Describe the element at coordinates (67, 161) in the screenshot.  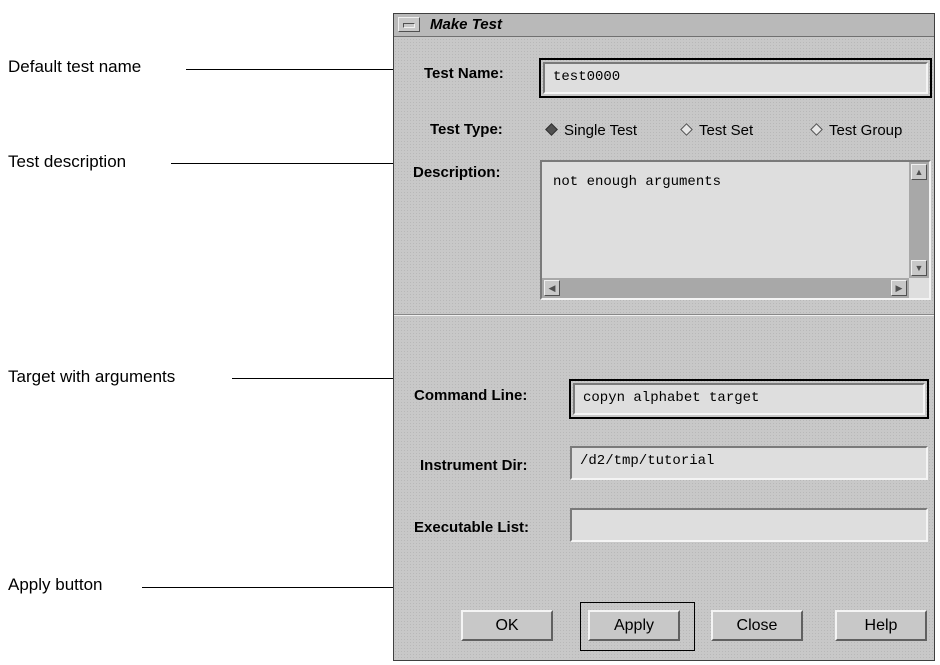
I see `callout-test-description: Test description` at that location.